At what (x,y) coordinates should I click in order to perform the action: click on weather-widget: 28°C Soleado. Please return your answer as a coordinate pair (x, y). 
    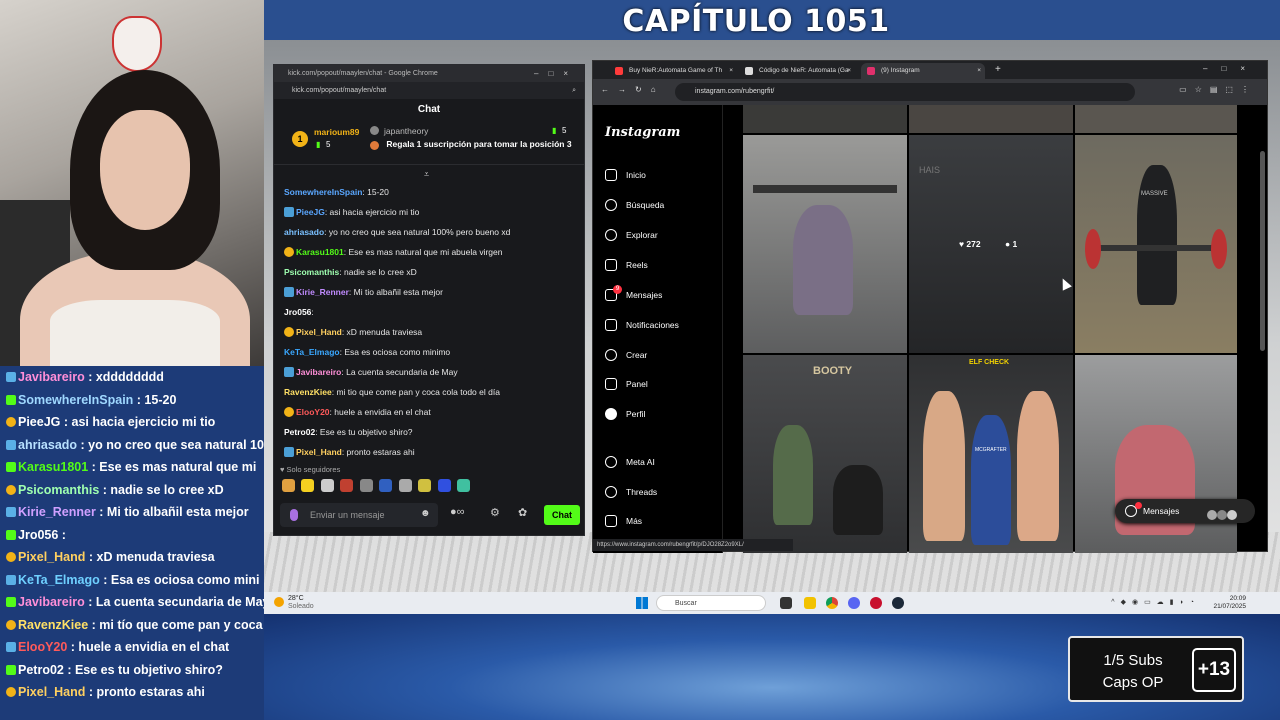
    Looking at the image, I should click on (302, 603).